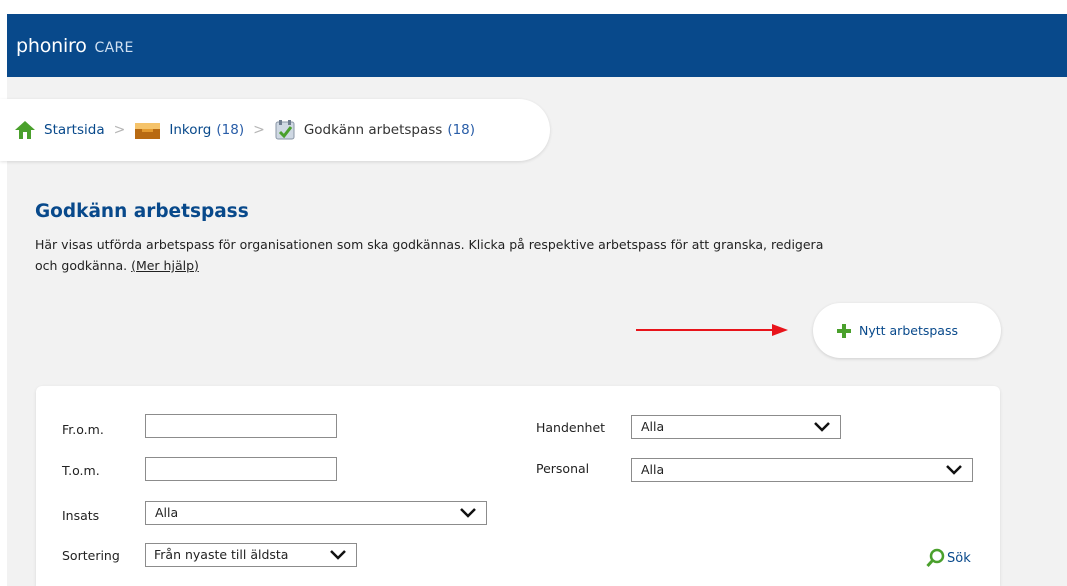 The height and width of the screenshot is (586, 1067). I want to click on search-label: Sök, so click(959, 558).